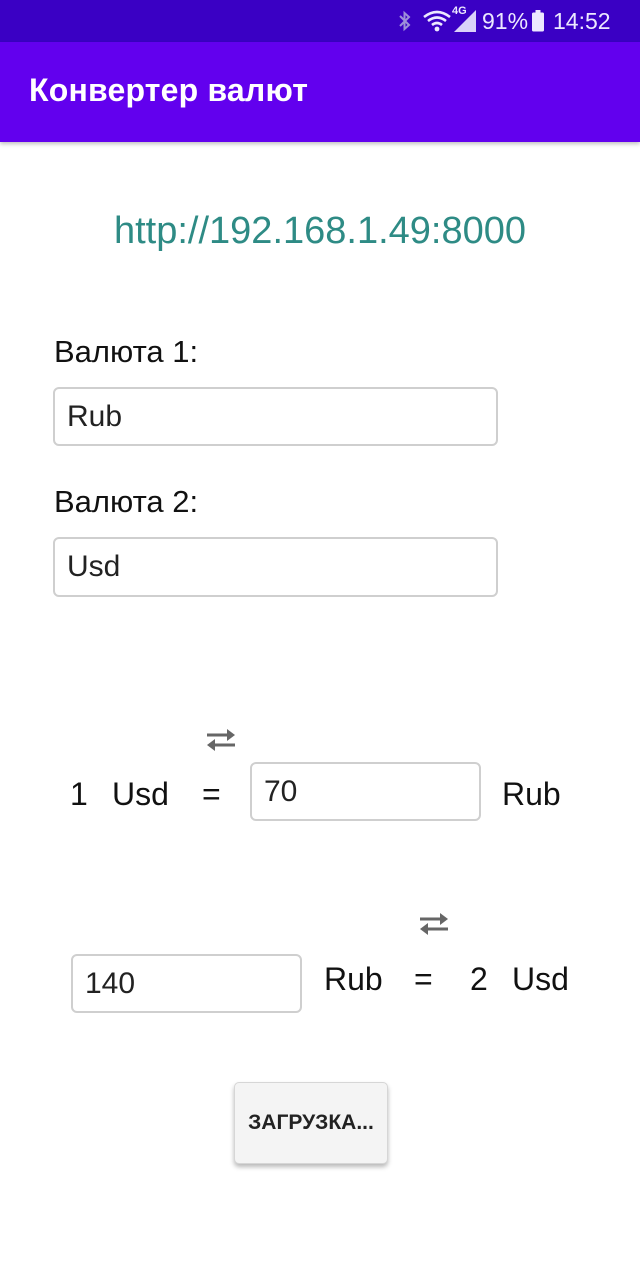 The height and width of the screenshot is (1280, 640). I want to click on currency1-input, so click(275, 416).